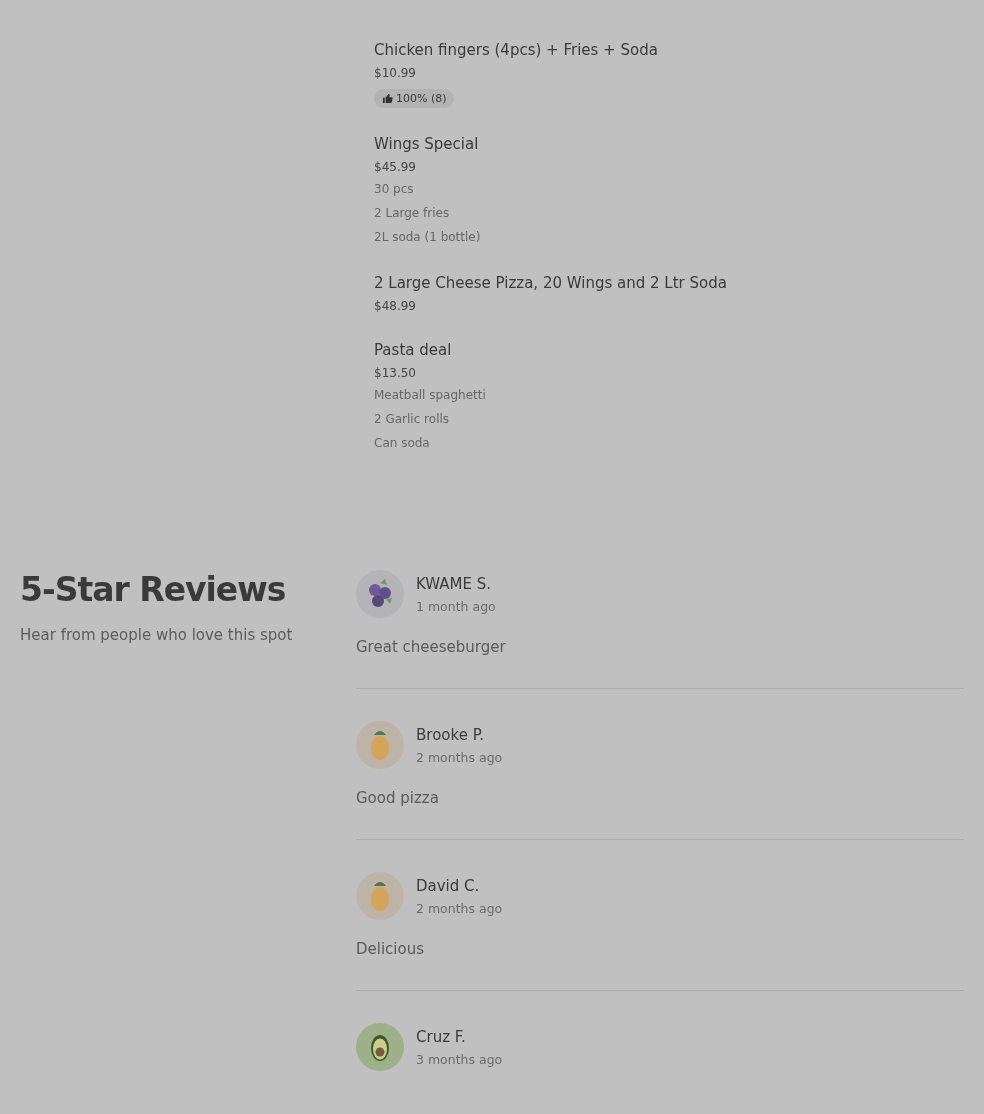  What do you see at coordinates (395, 167) in the screenshot?
I see `menu-item-price: $45.99` at bounding box center [395, 167].